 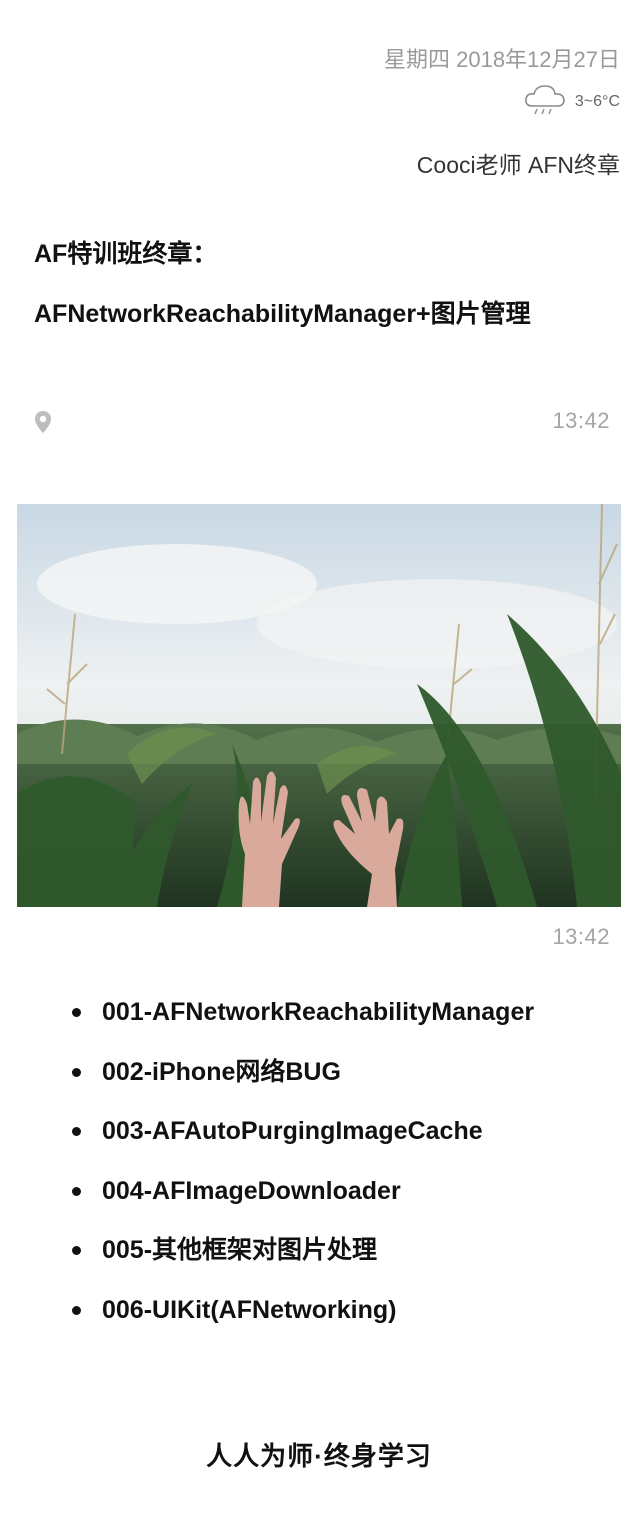 I want to click on list-item: 003-AFAutoPurgingImageCache, so click(x=302, y=1143).